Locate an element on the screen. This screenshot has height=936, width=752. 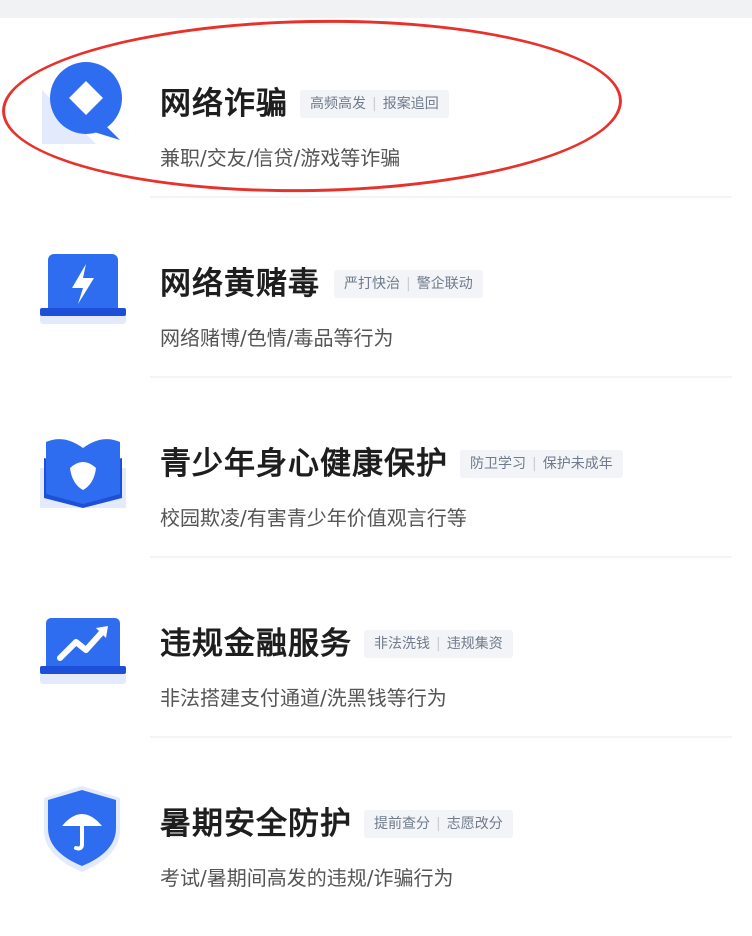
item-tags: 非法洗钱 | 违规集资 is located at coordinates (438, 644).